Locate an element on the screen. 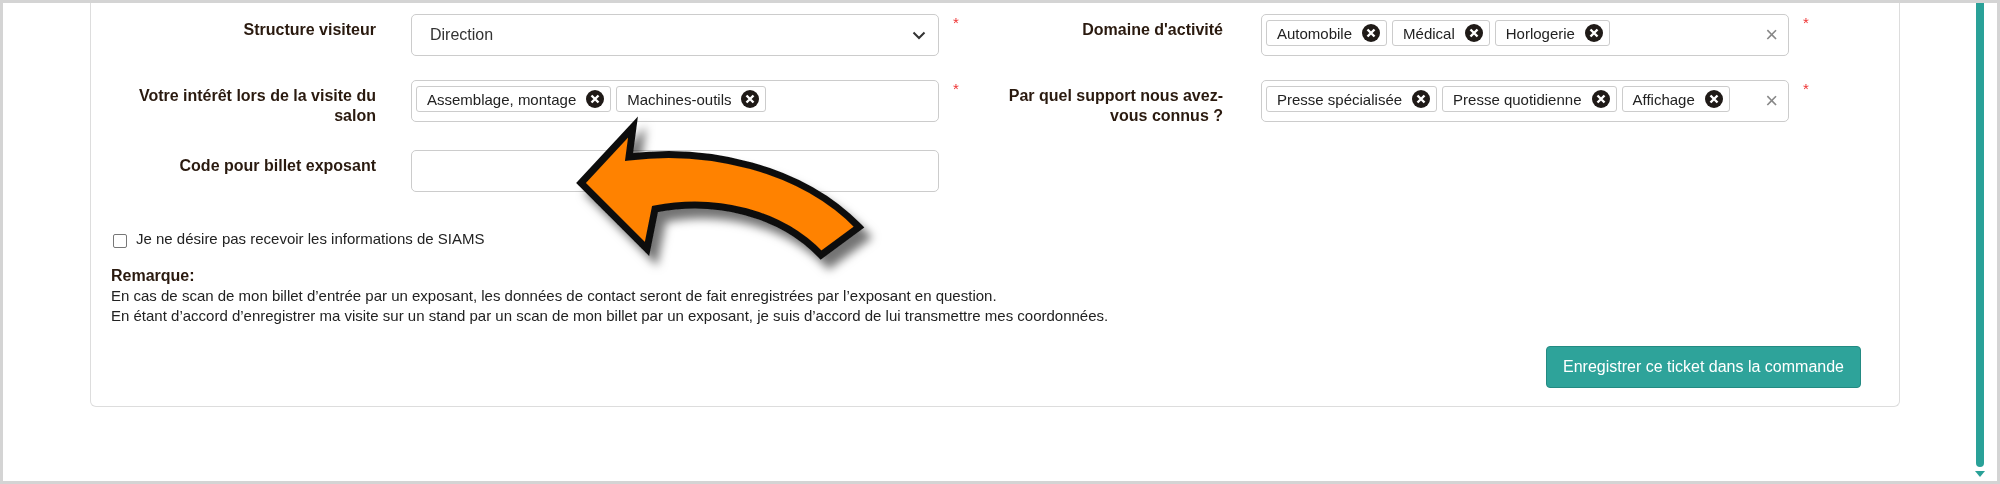 This screenshot has height=484, width=2000. field-label: Par quel support nous avez-vous connus ? is located at coordinates (1115, 106).